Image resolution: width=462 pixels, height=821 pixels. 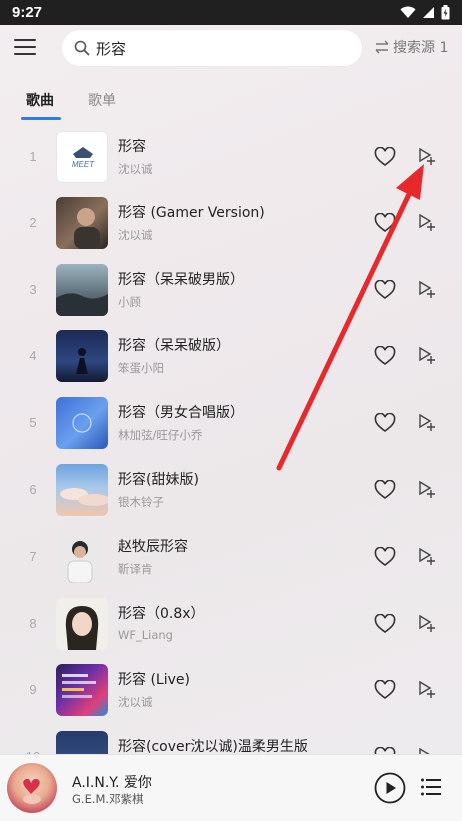 I want to click on status-icons, so click(x=425, y=12).